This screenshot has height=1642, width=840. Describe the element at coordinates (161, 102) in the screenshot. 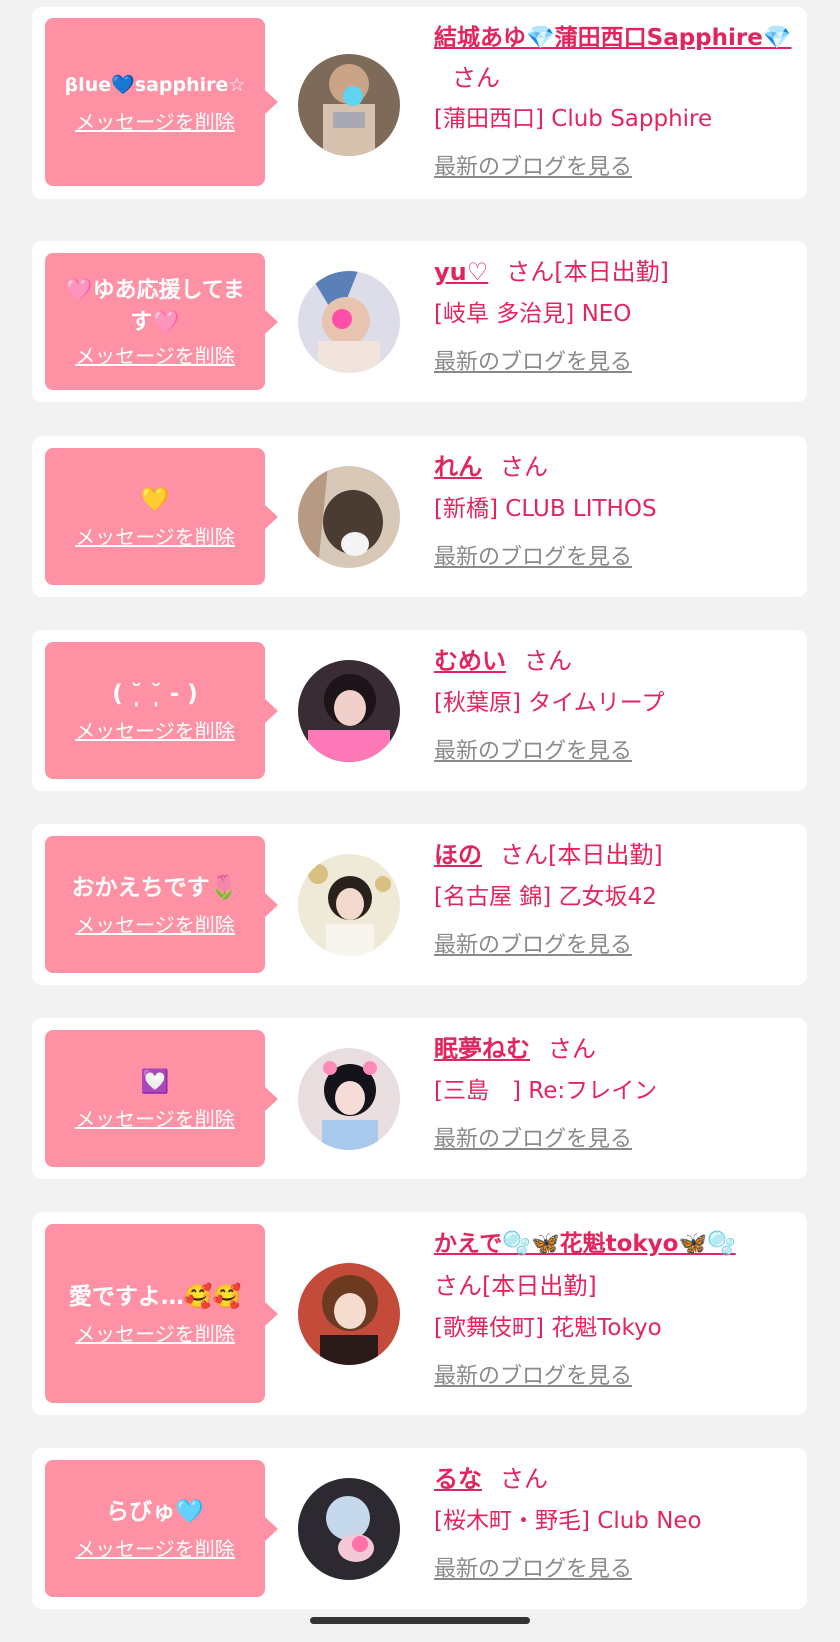

I see `message-bubble: βlue💙sapphire☆ メッセージを削除` at that location.